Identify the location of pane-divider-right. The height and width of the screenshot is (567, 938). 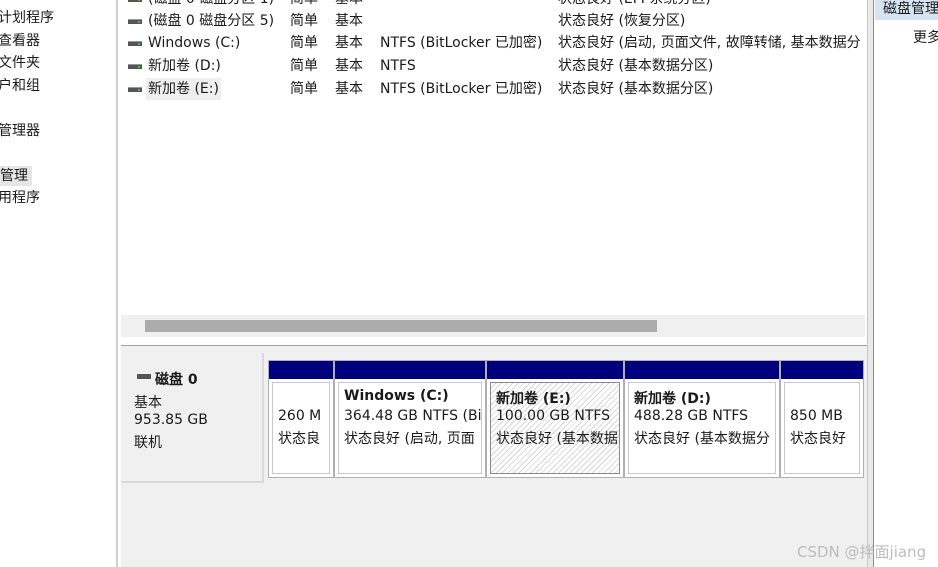
(870, 283).